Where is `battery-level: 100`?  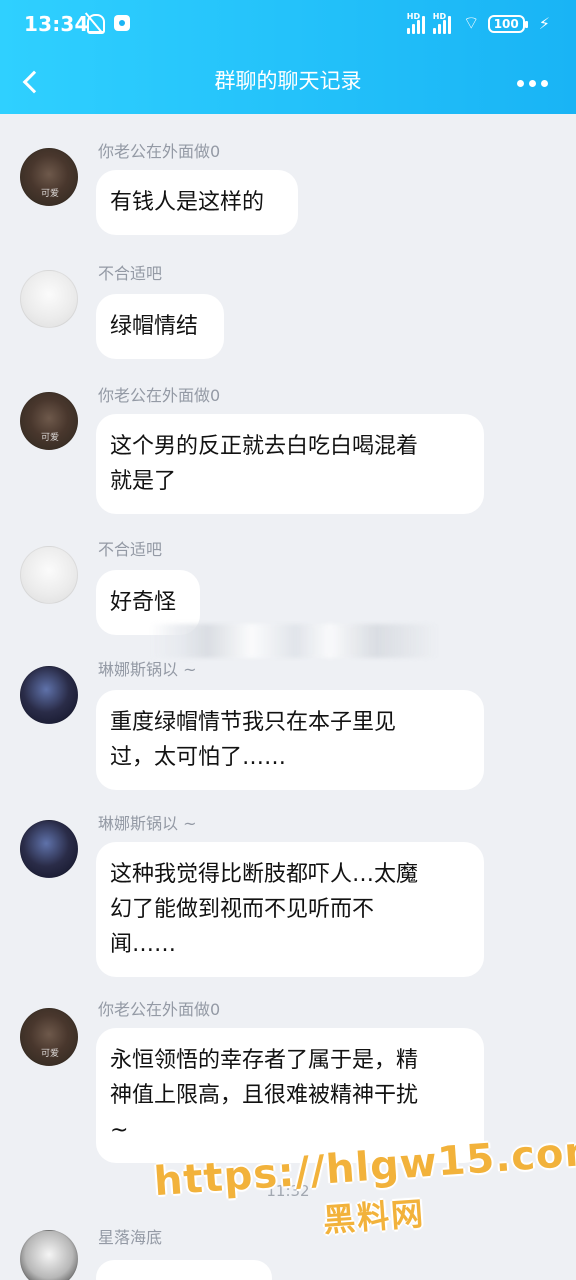 battery-level: 100 is located at coordinates (506, 23).